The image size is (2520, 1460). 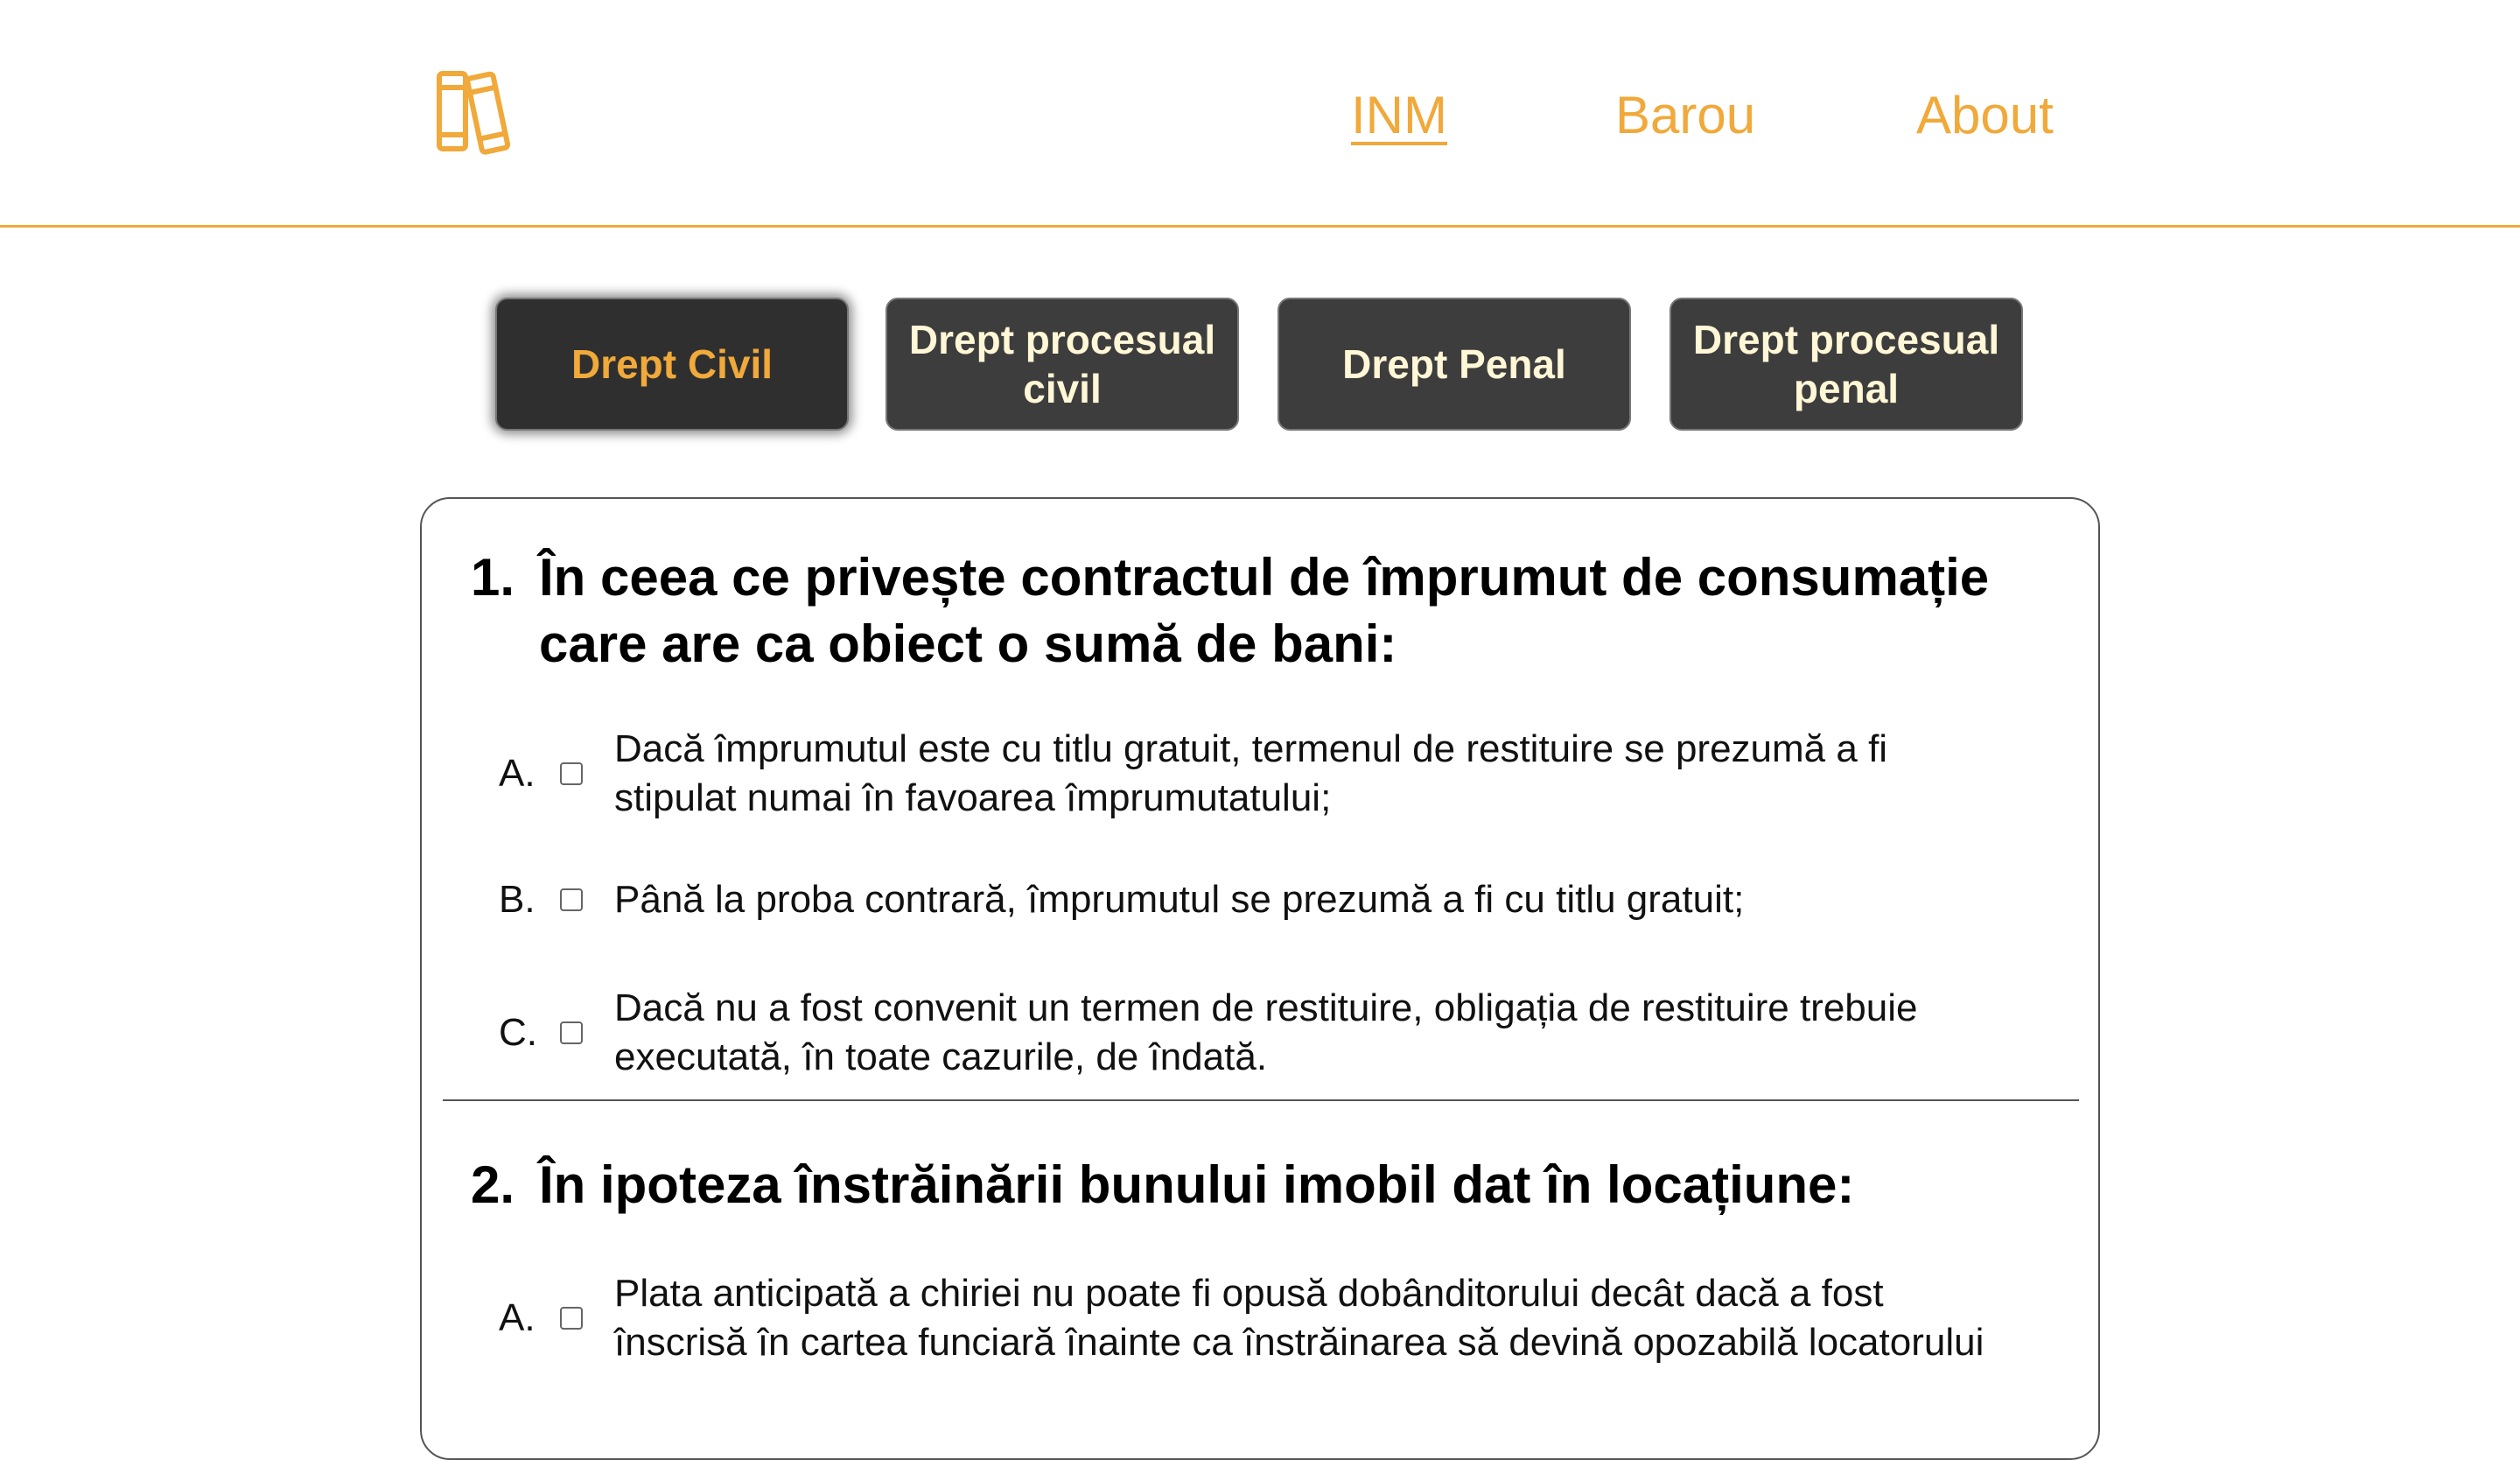 What do you see at coordinates (1454, 364) in the screenshot?
I see `tab-drept-penal: Drept Penal` at bounding box center [1454, 364].